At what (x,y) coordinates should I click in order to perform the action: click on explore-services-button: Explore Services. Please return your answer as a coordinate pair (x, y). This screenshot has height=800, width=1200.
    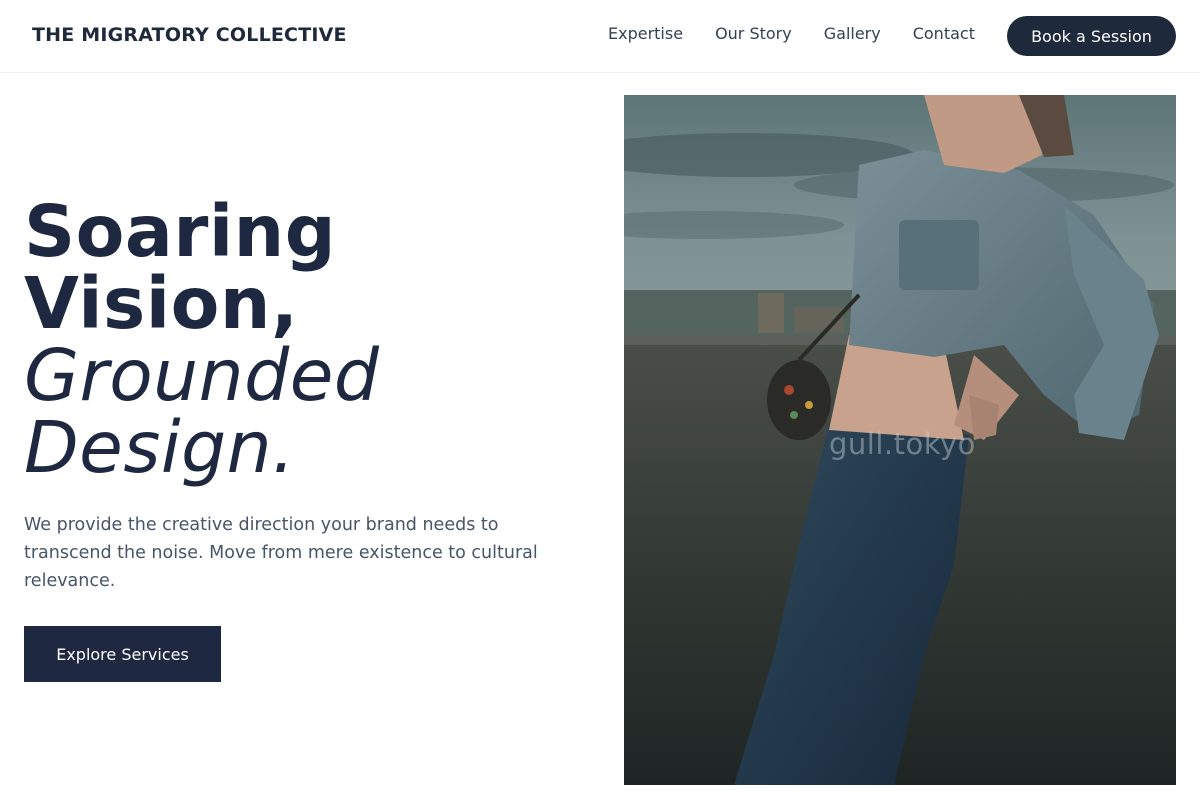
    Looking at the image, I should click on (122, 654).